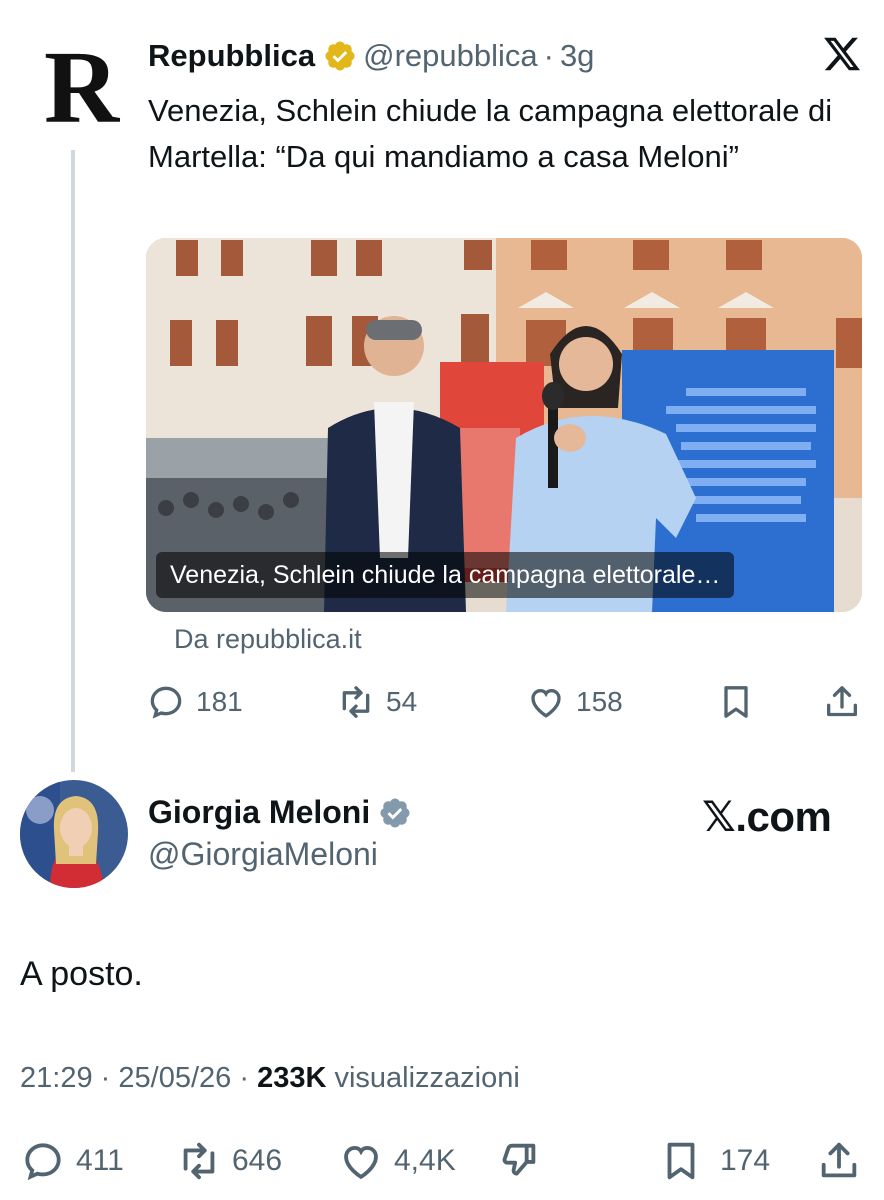  I want to click on like-count: 4,4K, so click(425, 1160).